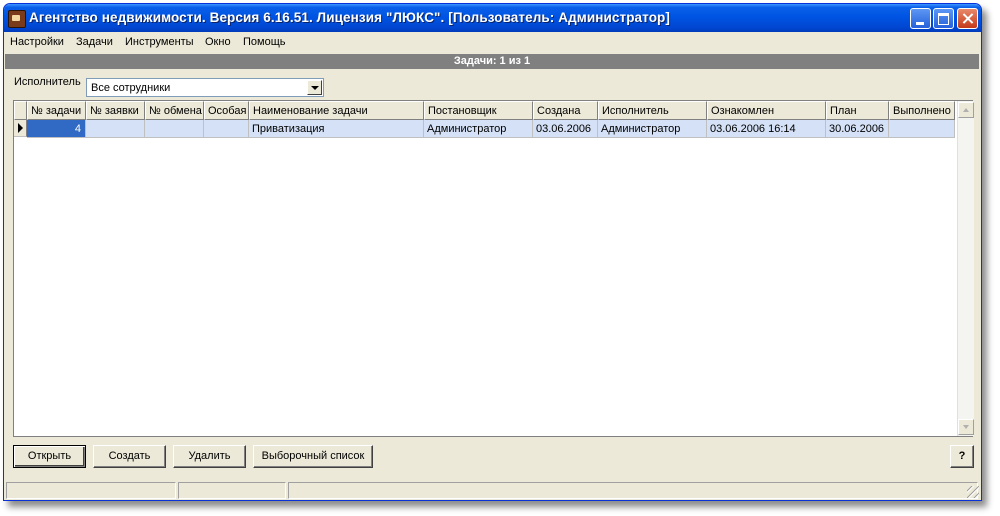 The height and width of the screenshot is (516, 1000). Describe the element at coordinates (478, 110) in the screenshot. I see `col-header-creator: Постановщик` at that location.